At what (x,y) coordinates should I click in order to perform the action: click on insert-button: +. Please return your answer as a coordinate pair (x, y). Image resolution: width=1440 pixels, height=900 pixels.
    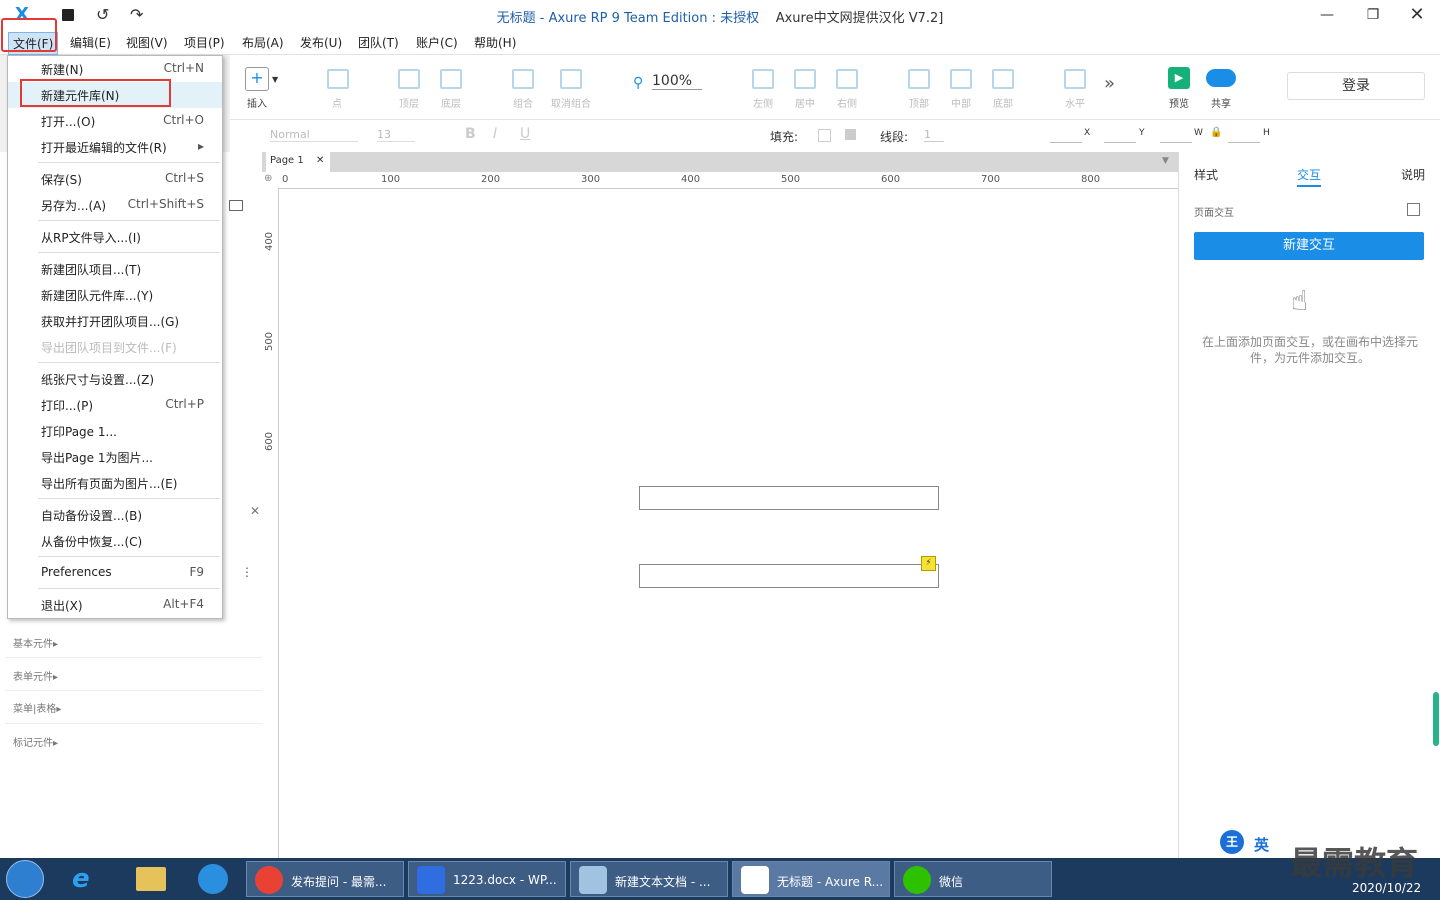
    Looking at the image, I should click on (257, 79).